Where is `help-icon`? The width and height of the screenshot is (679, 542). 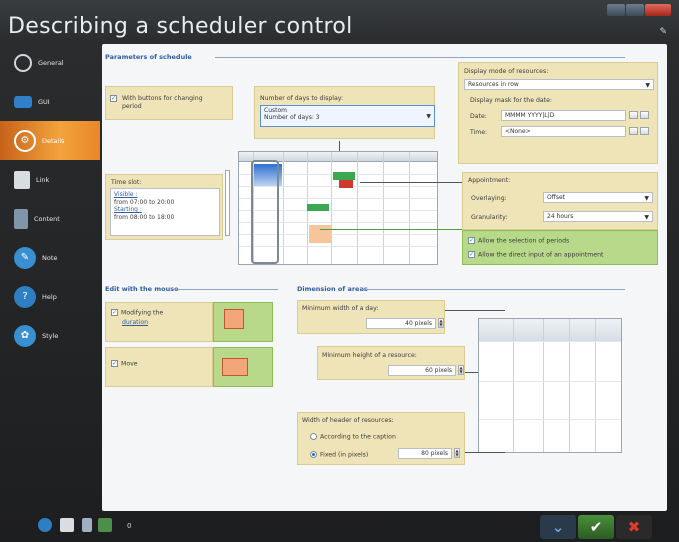
help-icon is located at coordinates (45, 525).